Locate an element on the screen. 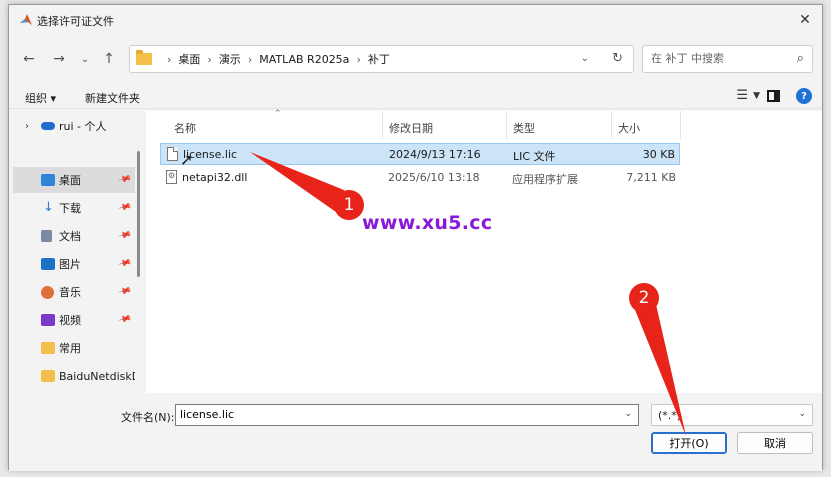 The width and height of the screenshot is (831, 477). annotation-badge-2: 2 is located at coordinates (644, 298).